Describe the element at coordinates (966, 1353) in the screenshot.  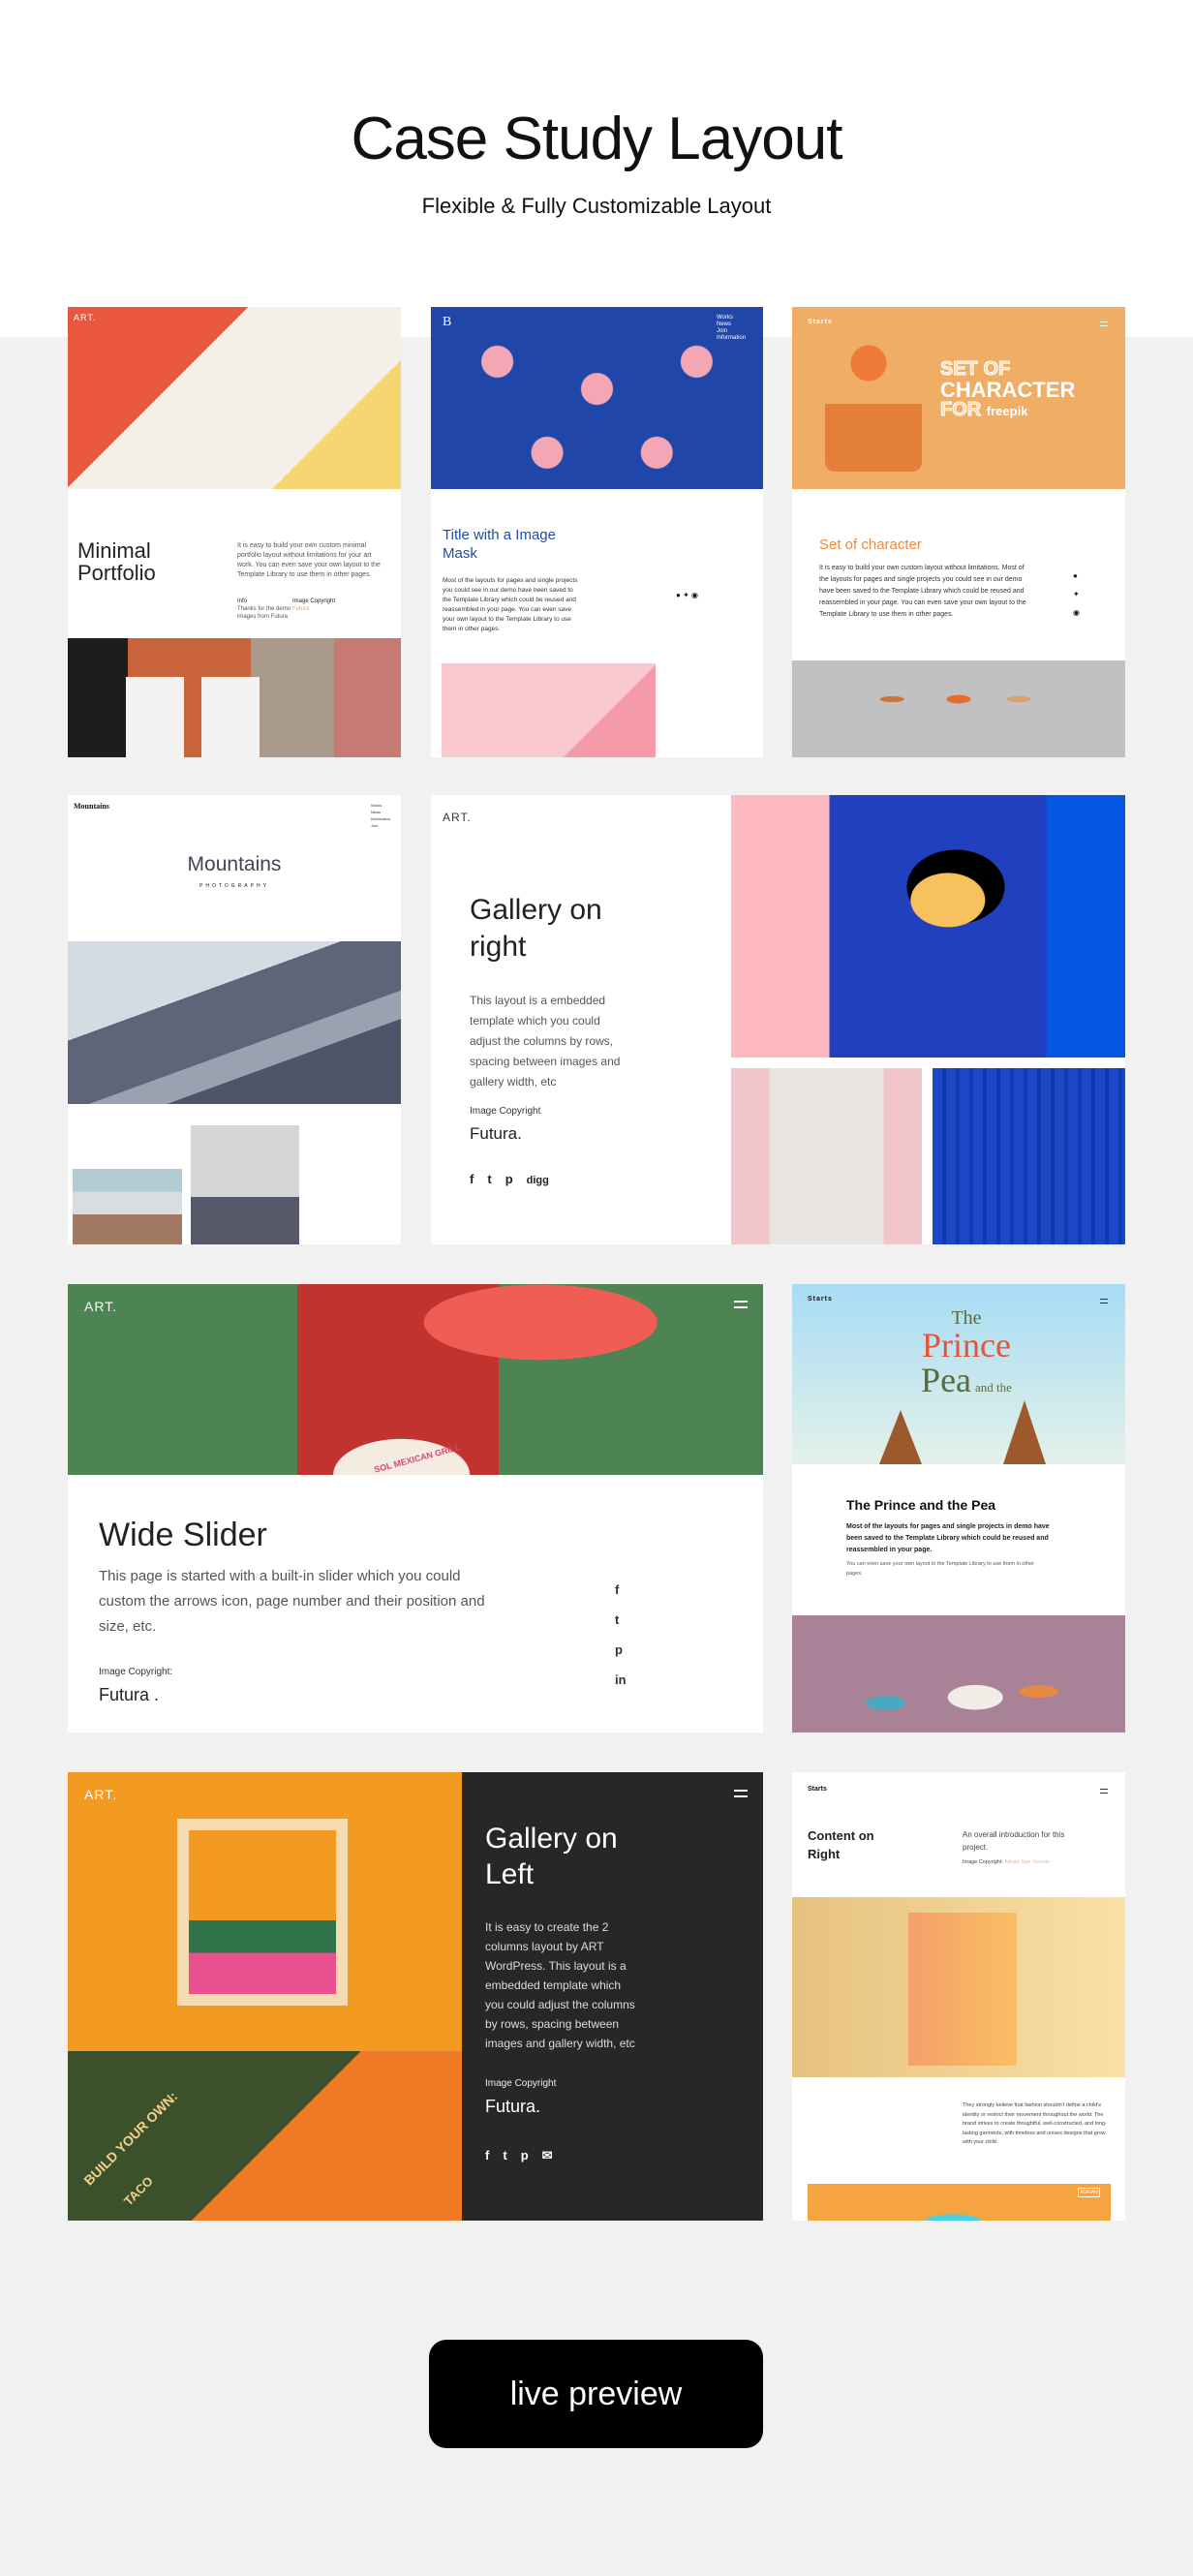
I see `hero-title: The Prince Pea and the` at that location.